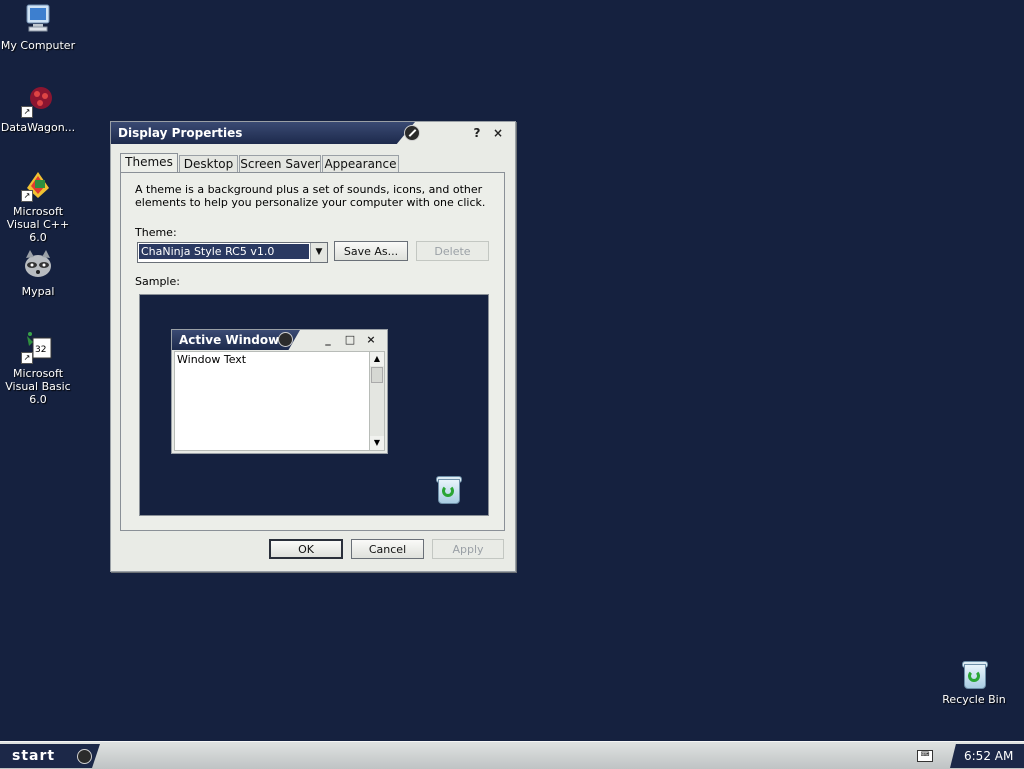  What do you see at coordinates (229, 340) in the screenshot?
I see `sample-window-title: Active Window` at bounding box center [229, 340].